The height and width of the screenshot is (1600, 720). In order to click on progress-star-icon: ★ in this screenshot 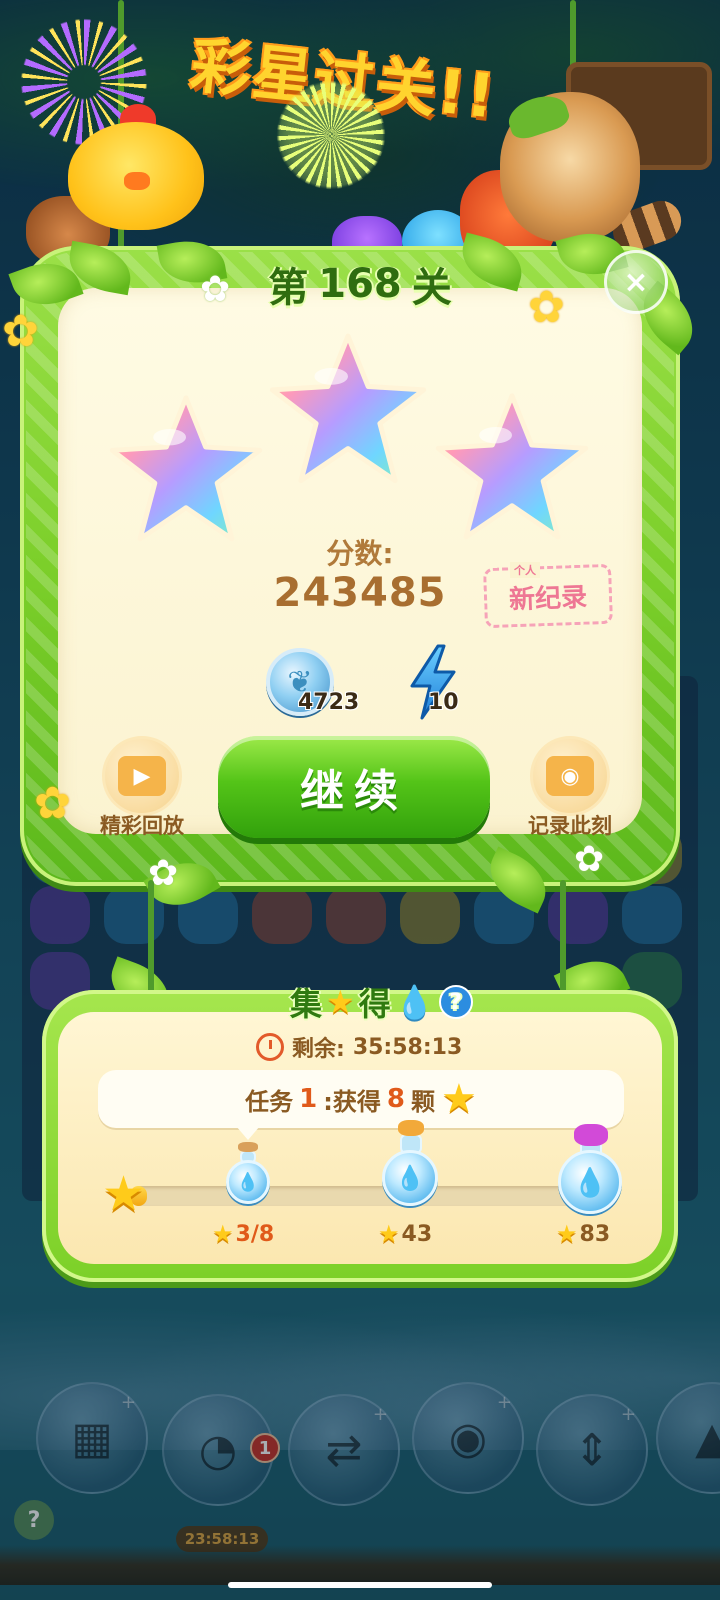, I will do `click(124, 1194)`.